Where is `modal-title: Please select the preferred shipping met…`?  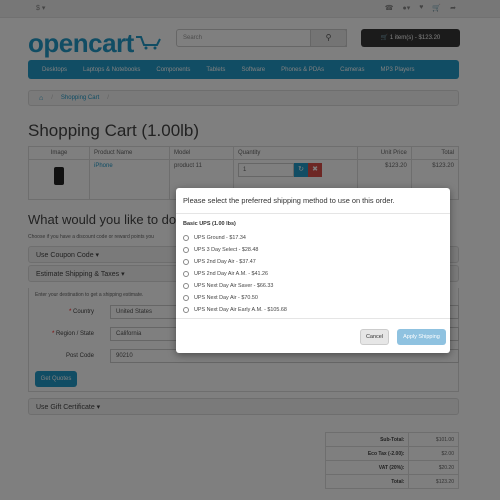 modal-title: Please select the preferred shipping met… is located at coordinates (313, 201).